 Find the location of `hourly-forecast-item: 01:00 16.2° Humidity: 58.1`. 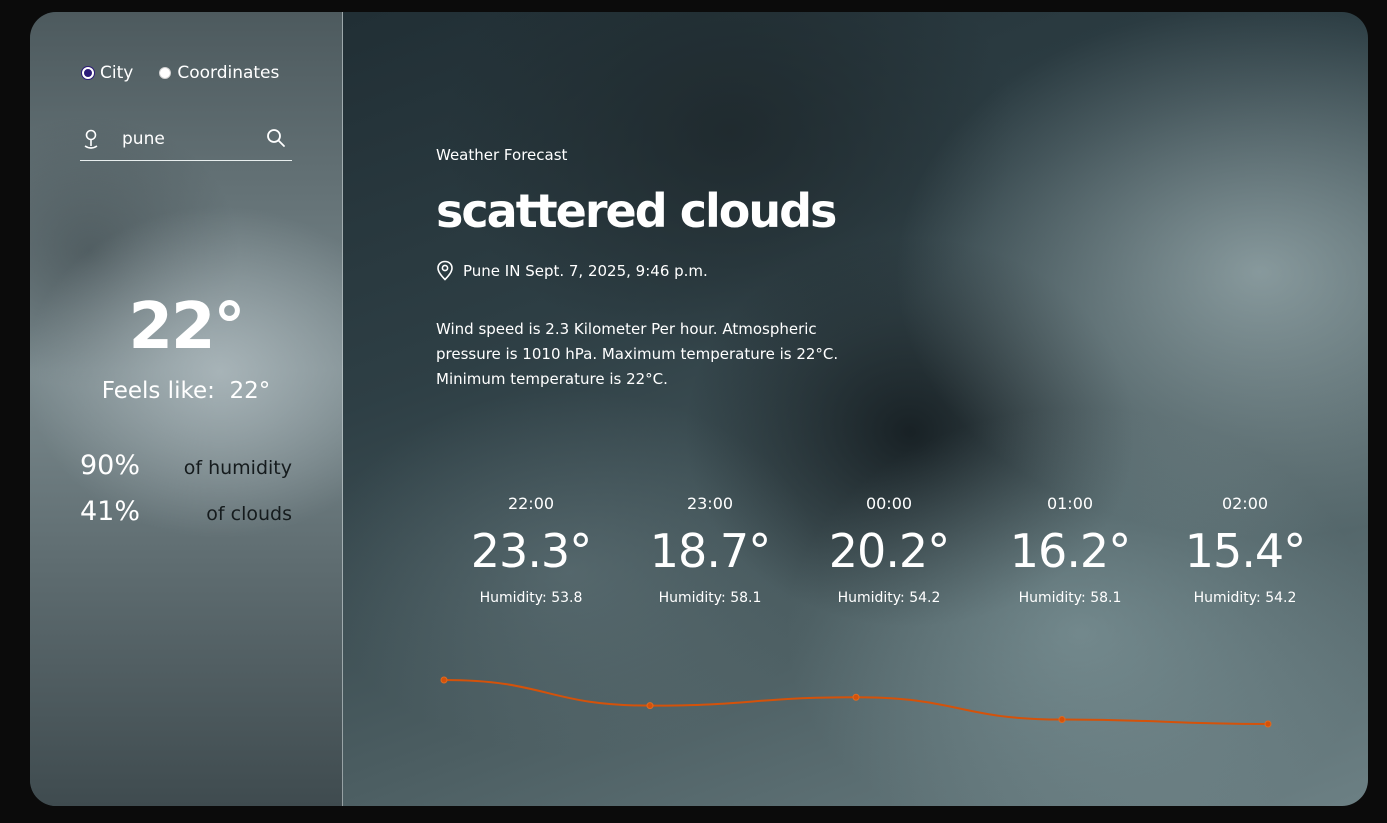

hourly-forecast-item: 01:00 16.2° Humidity: 58.1 is located at coordinates (1070, 550).